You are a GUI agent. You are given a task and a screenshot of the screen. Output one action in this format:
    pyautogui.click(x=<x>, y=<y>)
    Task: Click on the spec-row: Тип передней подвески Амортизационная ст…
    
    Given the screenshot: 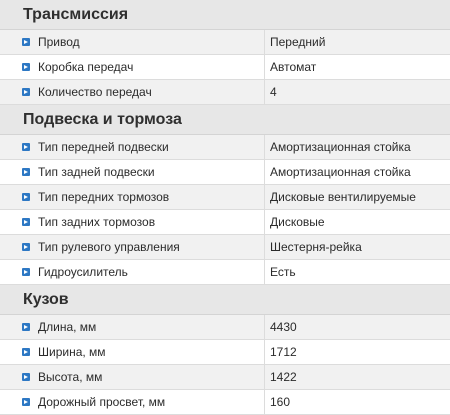 What is the action you would take?
    pyautogui.click(x=225, y=147)
    